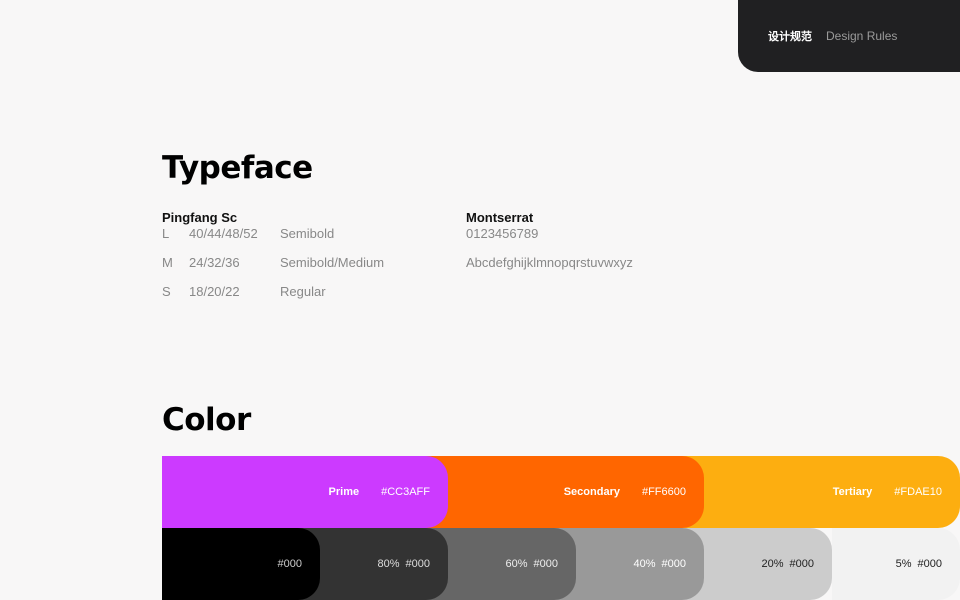  I want to click on primary-color-swatch: Secondary #FF6600, so click(561, 492).